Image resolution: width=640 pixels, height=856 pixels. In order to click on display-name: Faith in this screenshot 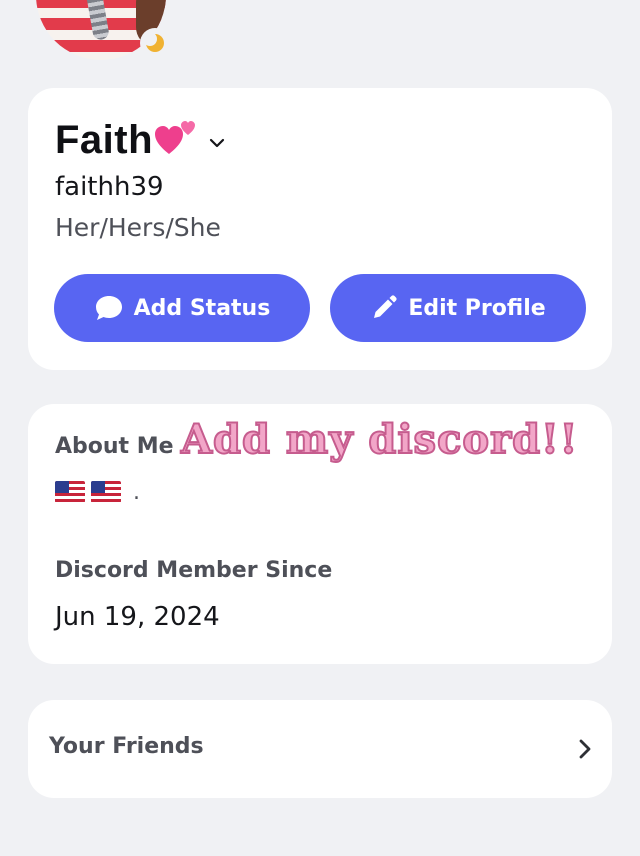, I will do `click(104, 140)`.